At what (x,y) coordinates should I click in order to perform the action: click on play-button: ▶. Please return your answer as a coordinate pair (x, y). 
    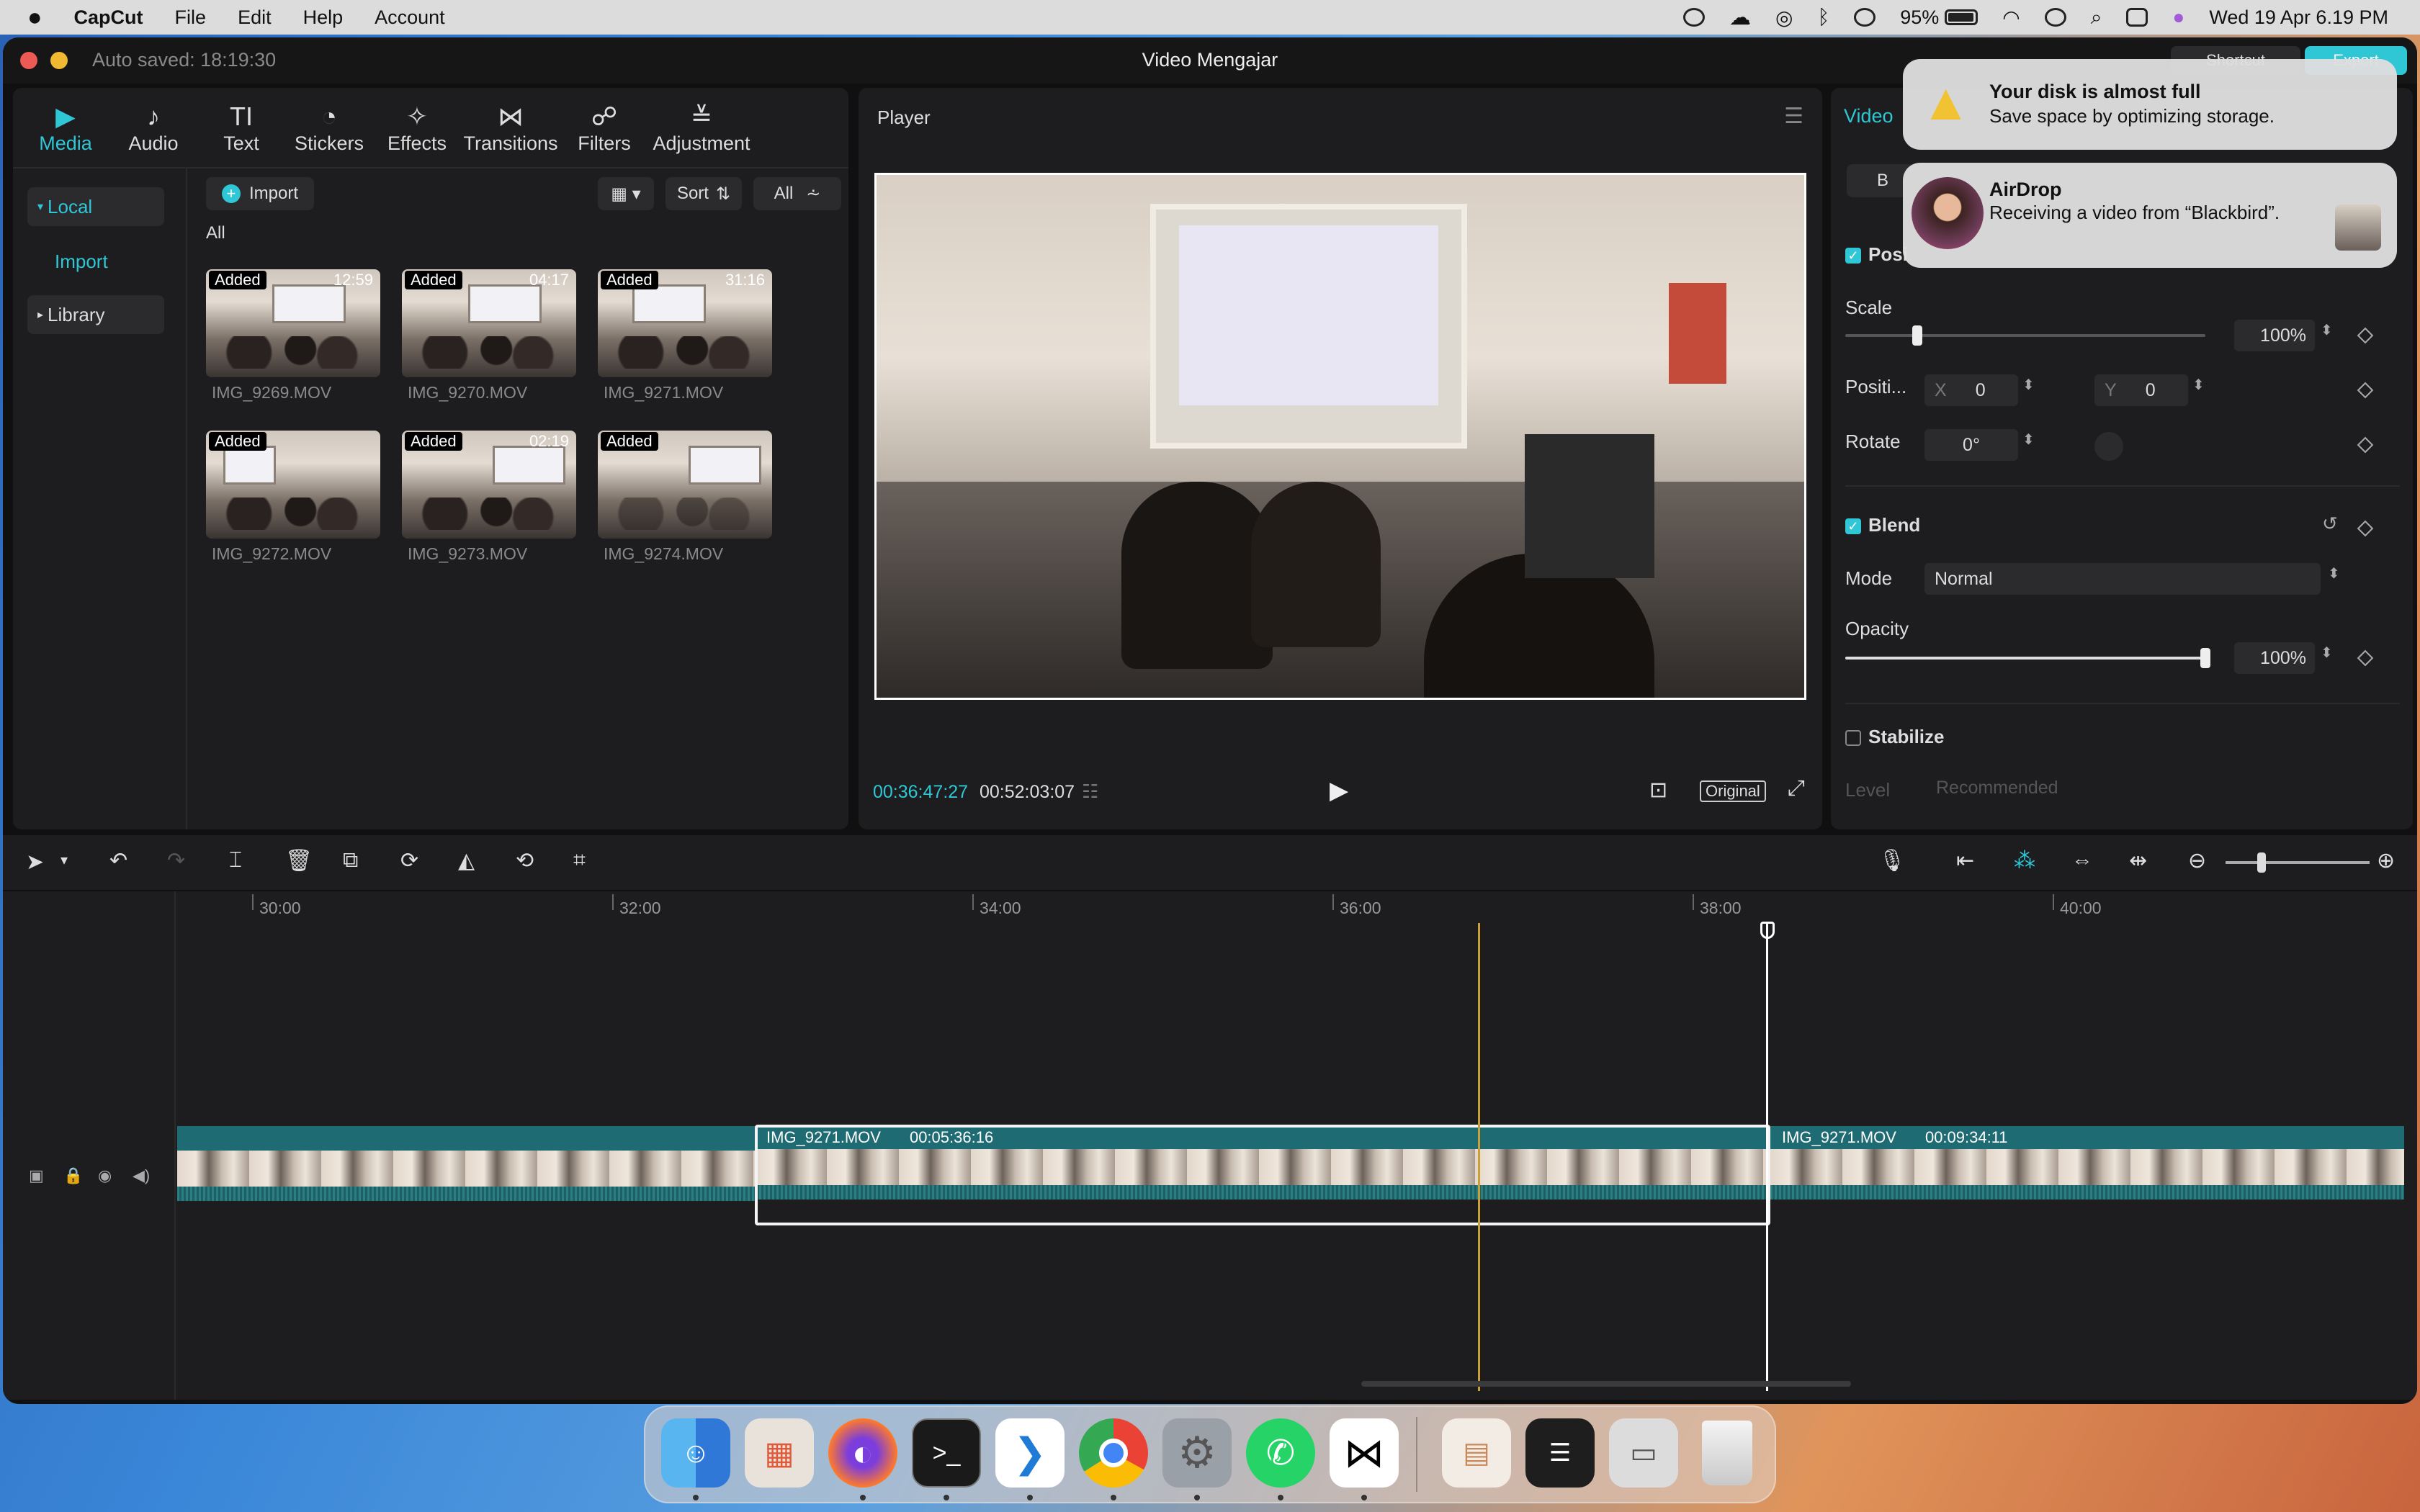
    Looking at the image, I should click on (1339, 790).